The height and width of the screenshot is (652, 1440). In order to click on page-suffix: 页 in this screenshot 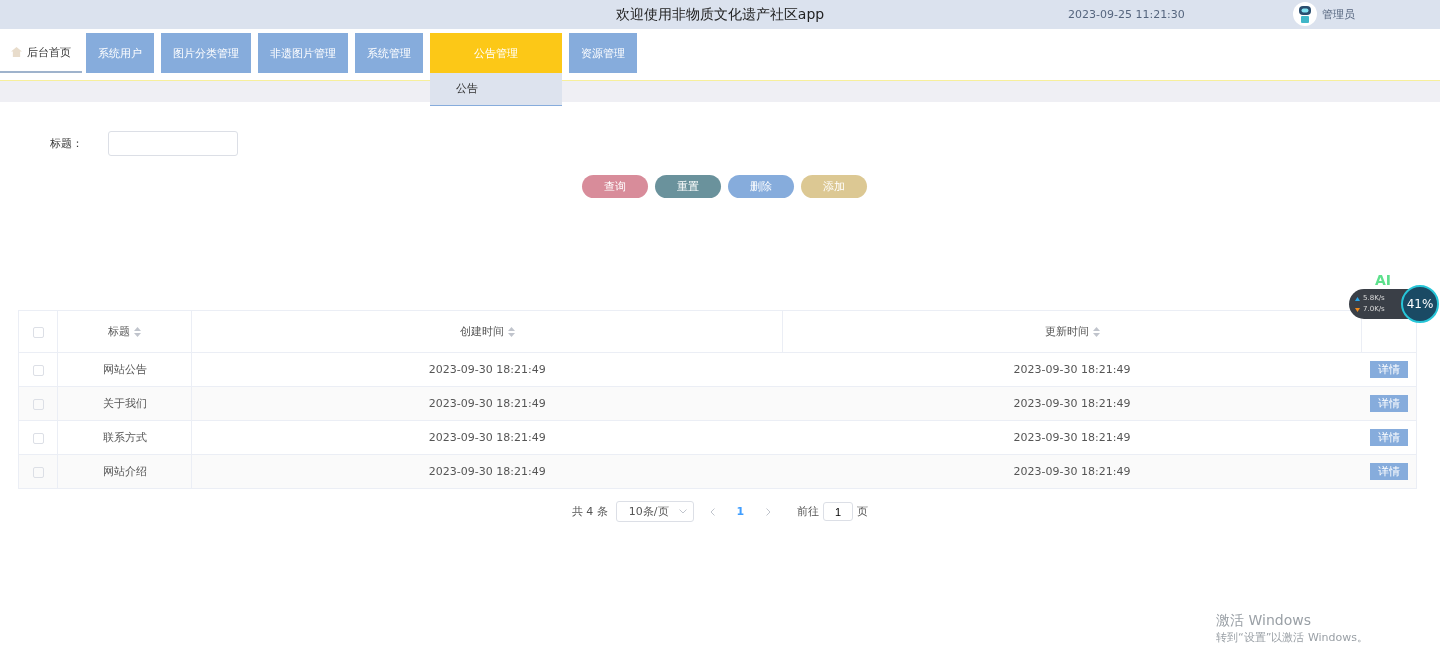, I will do `click(863, 511)`.